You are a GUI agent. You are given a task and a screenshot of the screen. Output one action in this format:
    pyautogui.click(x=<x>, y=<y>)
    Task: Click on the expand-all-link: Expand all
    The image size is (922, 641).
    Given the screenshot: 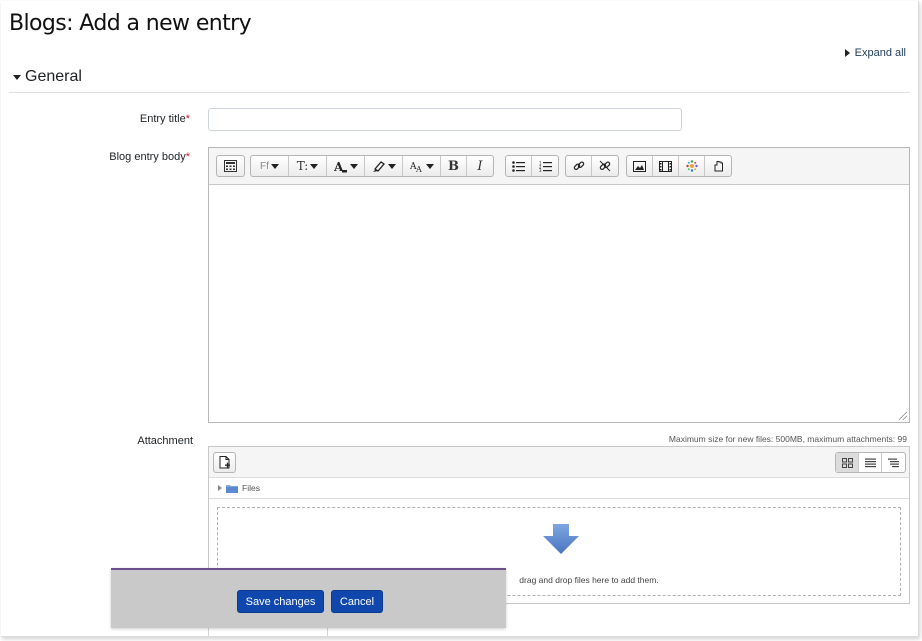 What is the action you would take?
    pyautogui.click(x=875, y=53)
    